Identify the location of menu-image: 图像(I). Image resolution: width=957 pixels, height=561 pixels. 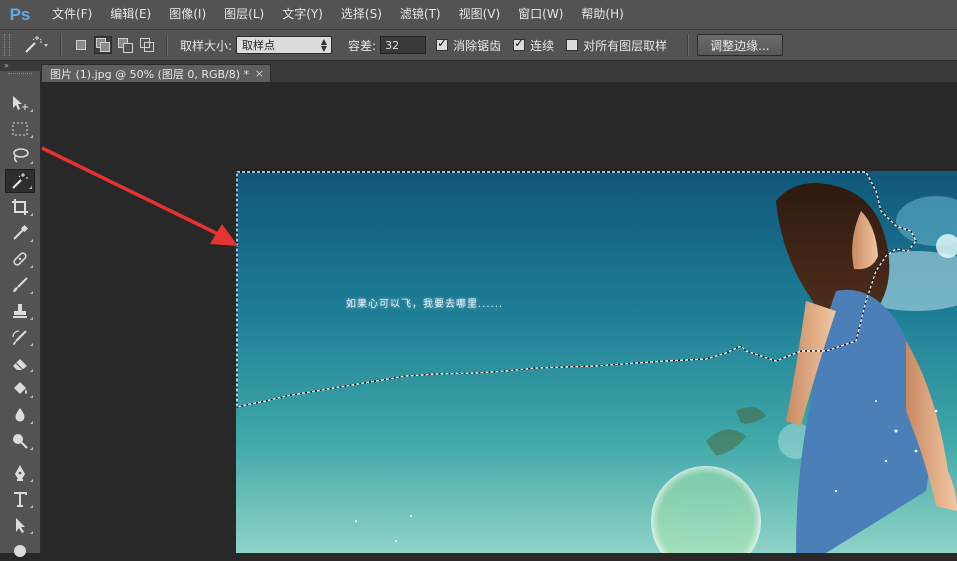
(187, 14).